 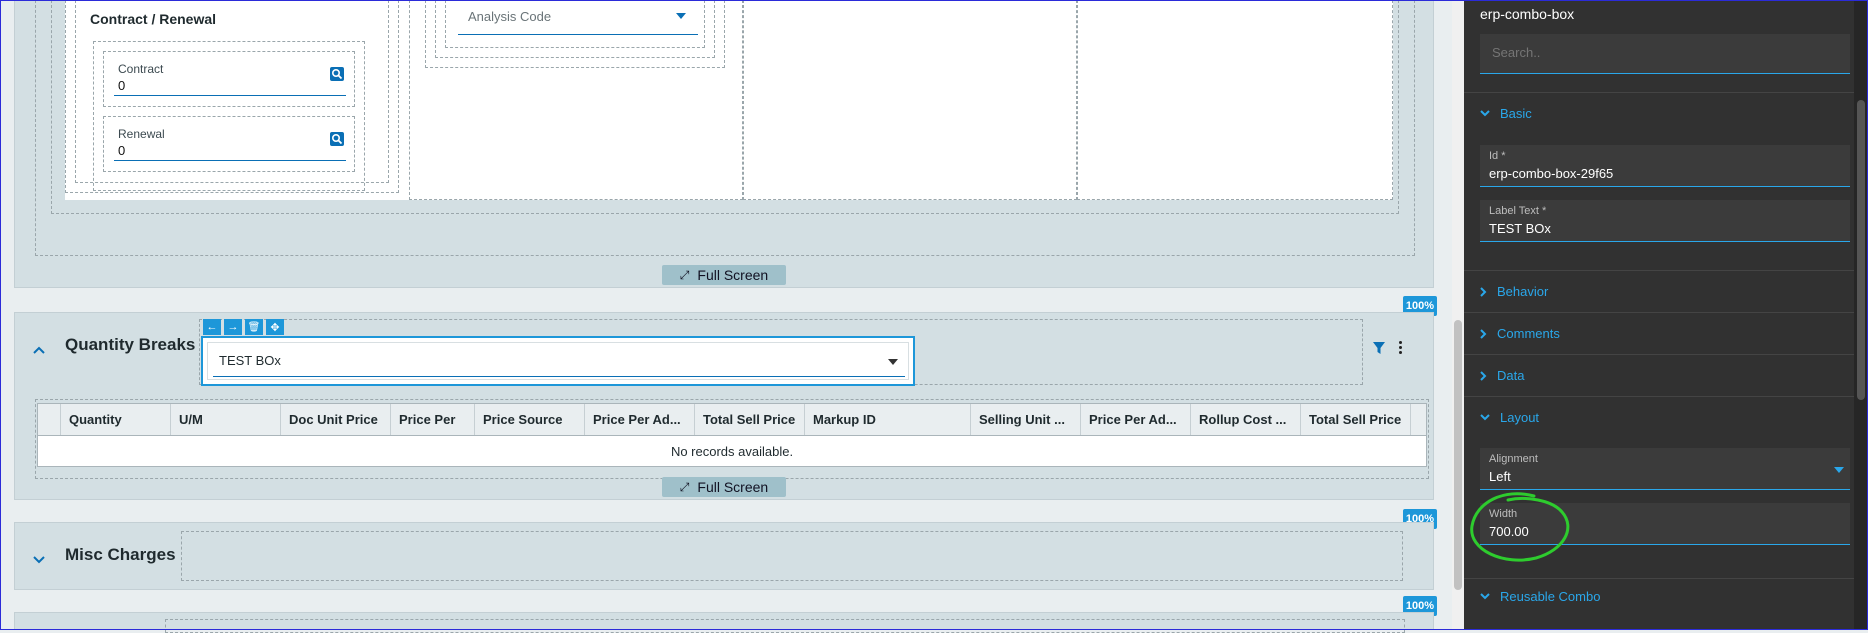 What do you see at coordinates (1379, 350) in the screenshot?
I see `filter-icon` at bounding box center [1379, 350].